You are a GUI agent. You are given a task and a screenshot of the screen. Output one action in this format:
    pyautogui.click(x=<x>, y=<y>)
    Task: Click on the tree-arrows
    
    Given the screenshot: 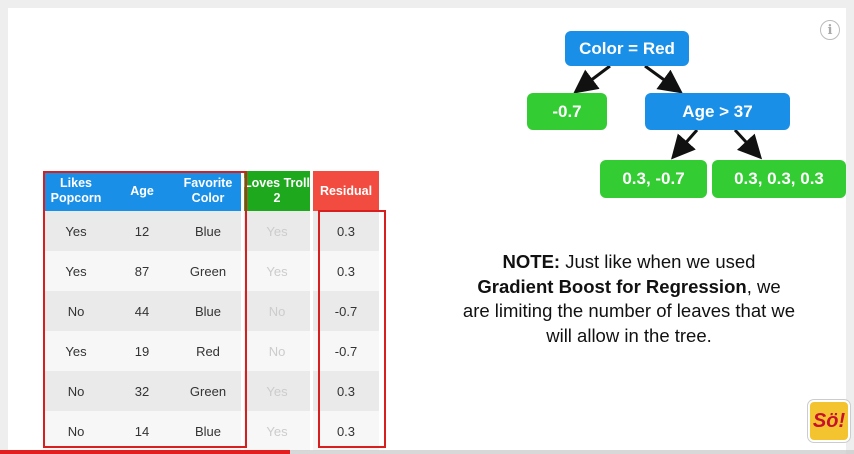 What is the action you would take?
    pyautogui.click(x=668, y=112)
    